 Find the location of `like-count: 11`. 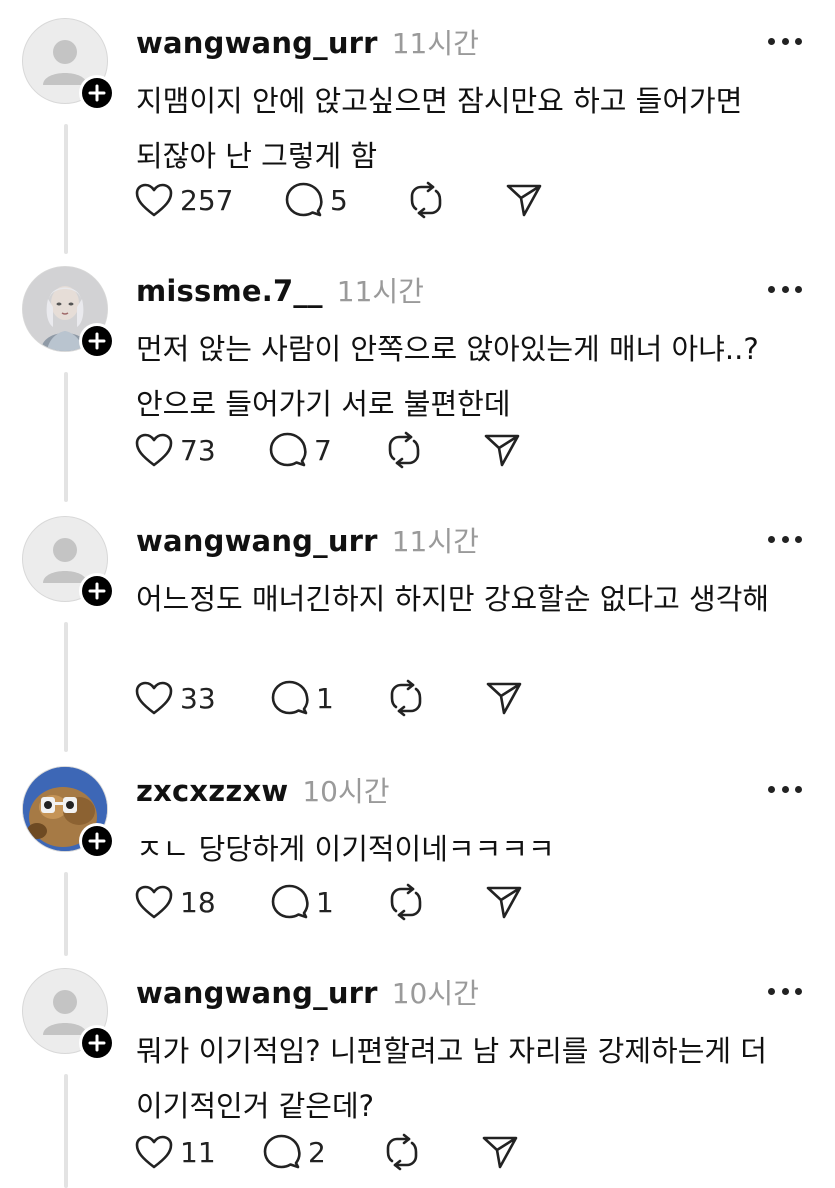

like-count: 11 is located at coordinates (198, 1152).